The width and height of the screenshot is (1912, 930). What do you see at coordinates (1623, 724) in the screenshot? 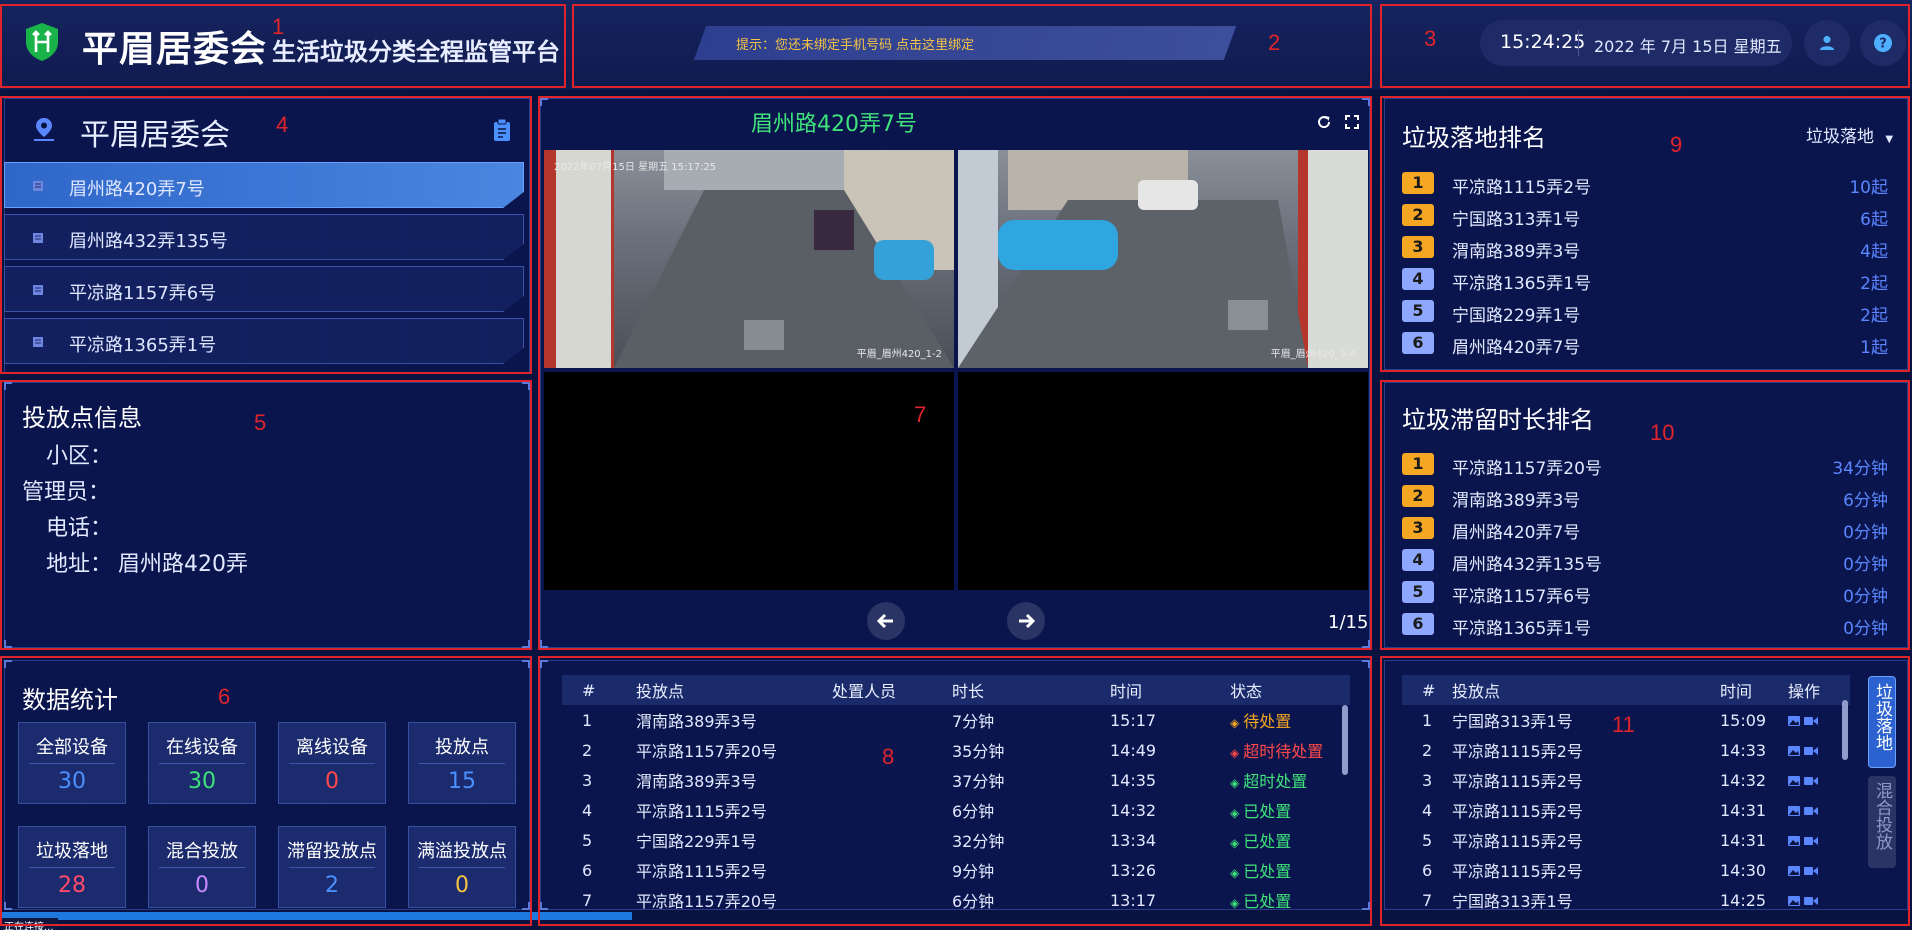
I see `annotation-label-11: 11` at bounding box center [1623, 724].